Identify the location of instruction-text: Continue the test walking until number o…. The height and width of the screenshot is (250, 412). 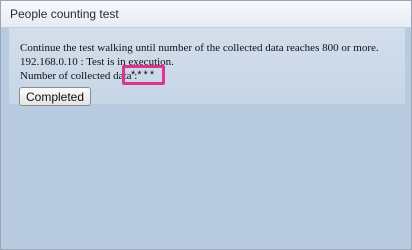
(199, 48).